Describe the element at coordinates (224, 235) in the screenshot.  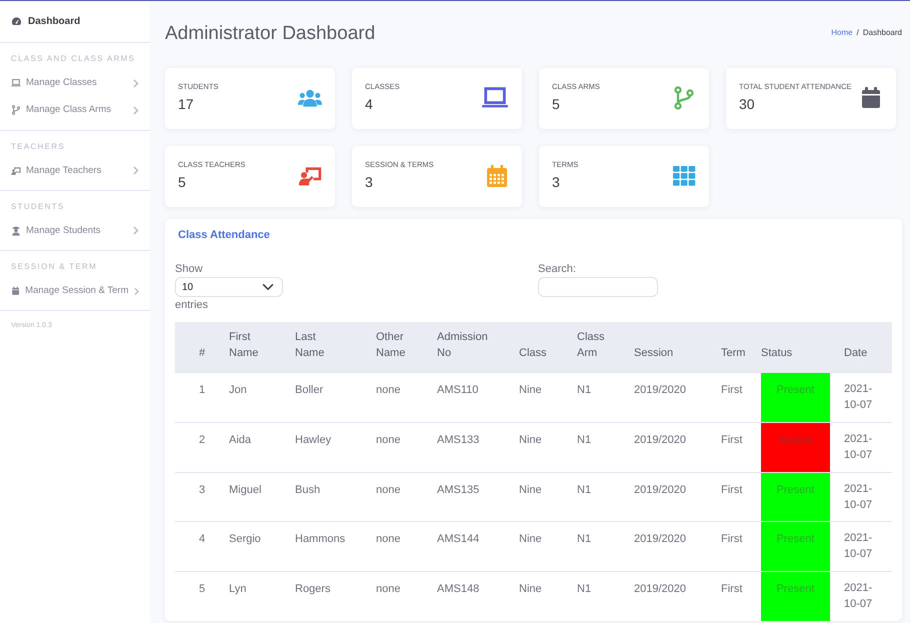
I see `card-title: Class Attendance` at that location.